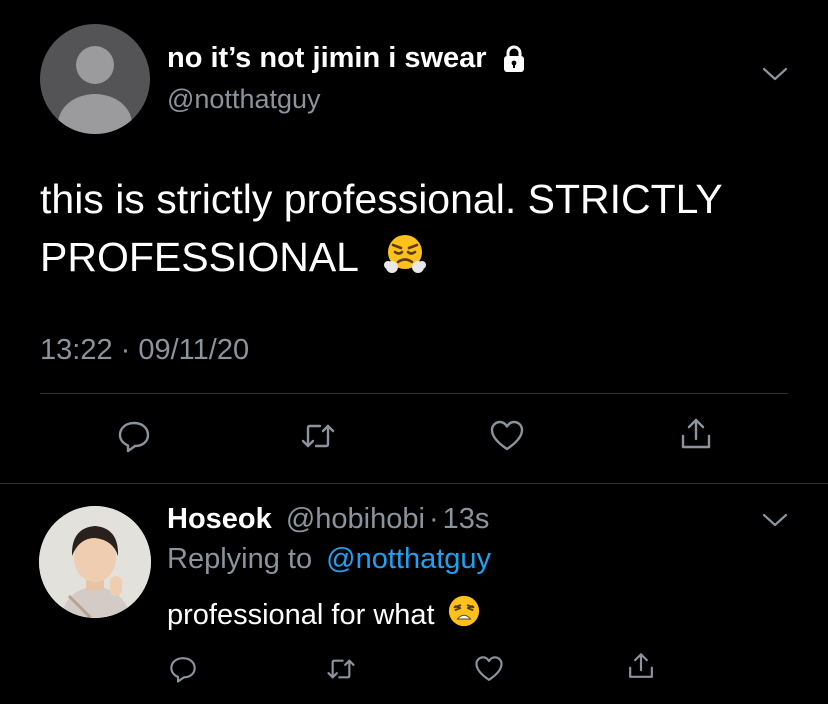  What do you see at coordinates (414, 483) in the screenshot?
I see `tweet-separator` at bounding box center [414, 483].